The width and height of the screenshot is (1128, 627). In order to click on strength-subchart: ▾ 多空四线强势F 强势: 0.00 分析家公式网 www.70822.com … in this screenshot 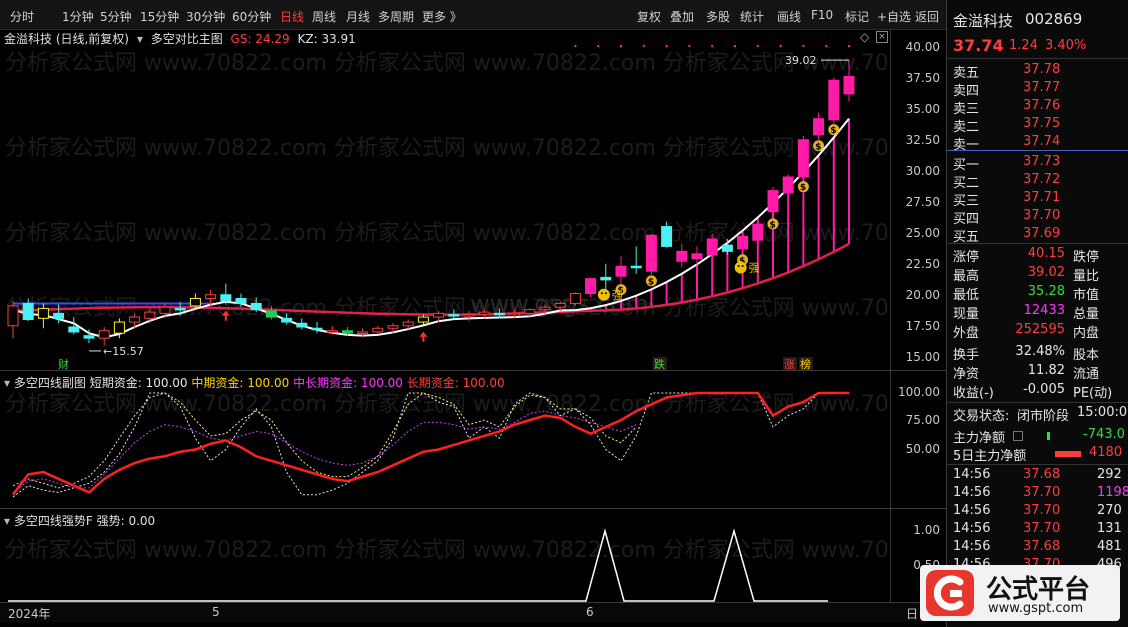, I will do `click(473, 555)`.